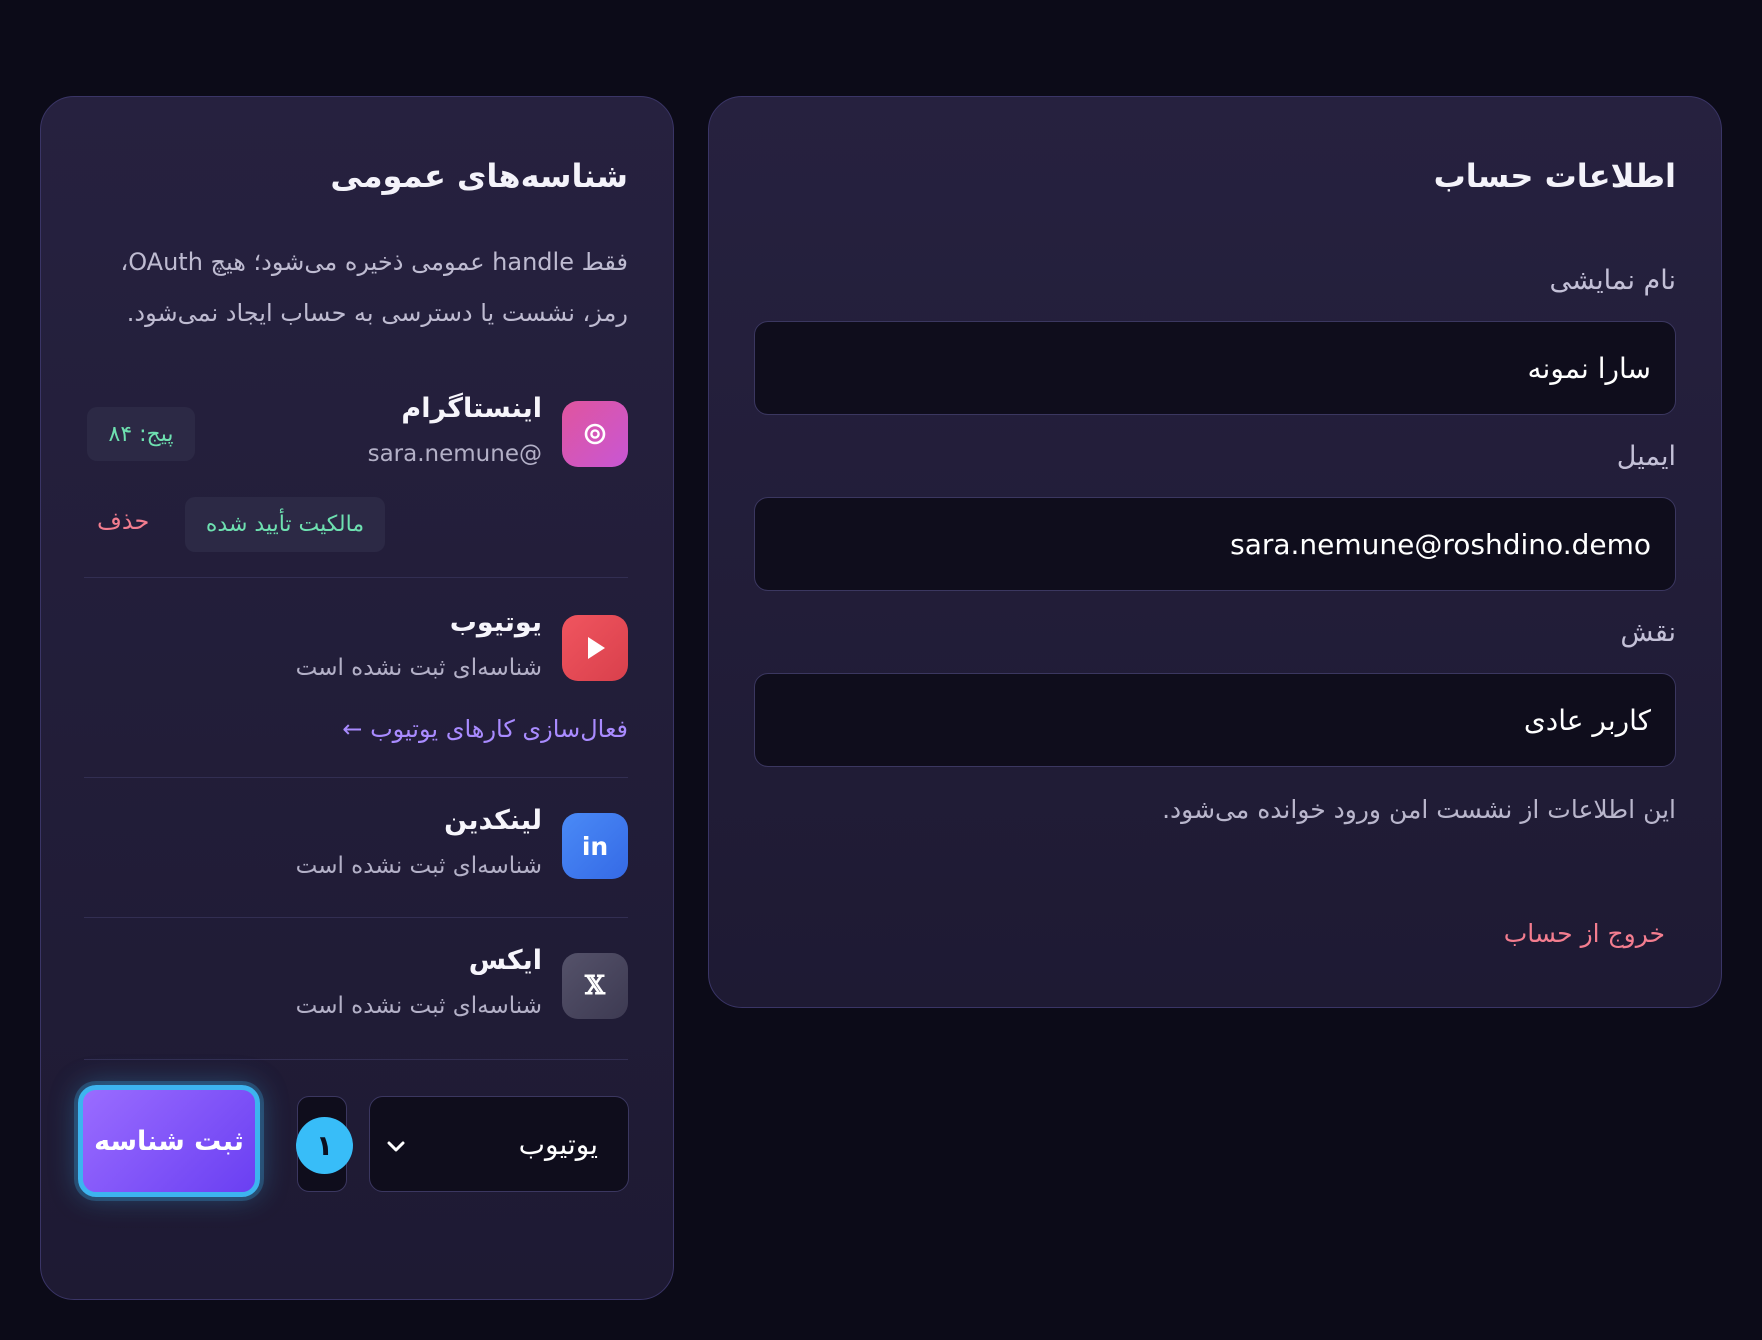 This screenshot has height=1340, width=1762. What do you see at coordinates (169, 1141) in the screenshot?
I see `submit-handle-button: ثبت شناسه` at bounding box center [169, 1141].